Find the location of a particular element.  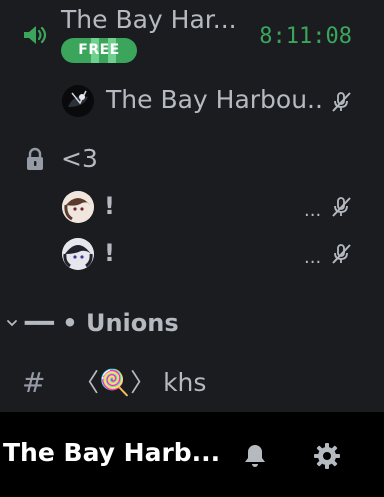

category-header: ━━ • Unions is located at coordinates (192, 323).